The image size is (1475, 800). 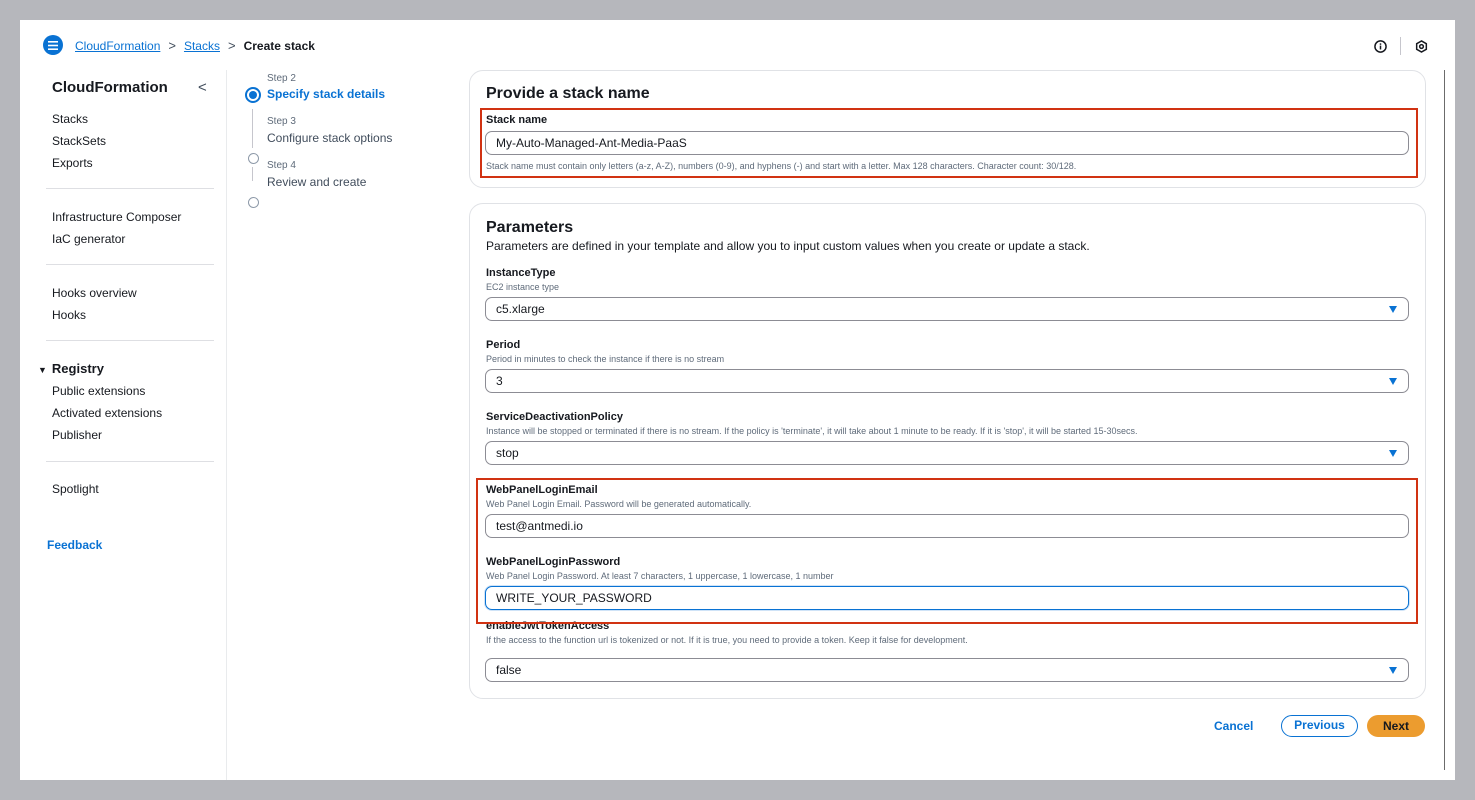 What do you see at coordinates (253, 95) in the screenshot?
I see `step-current-indicator` at bounding box center [253, 95].